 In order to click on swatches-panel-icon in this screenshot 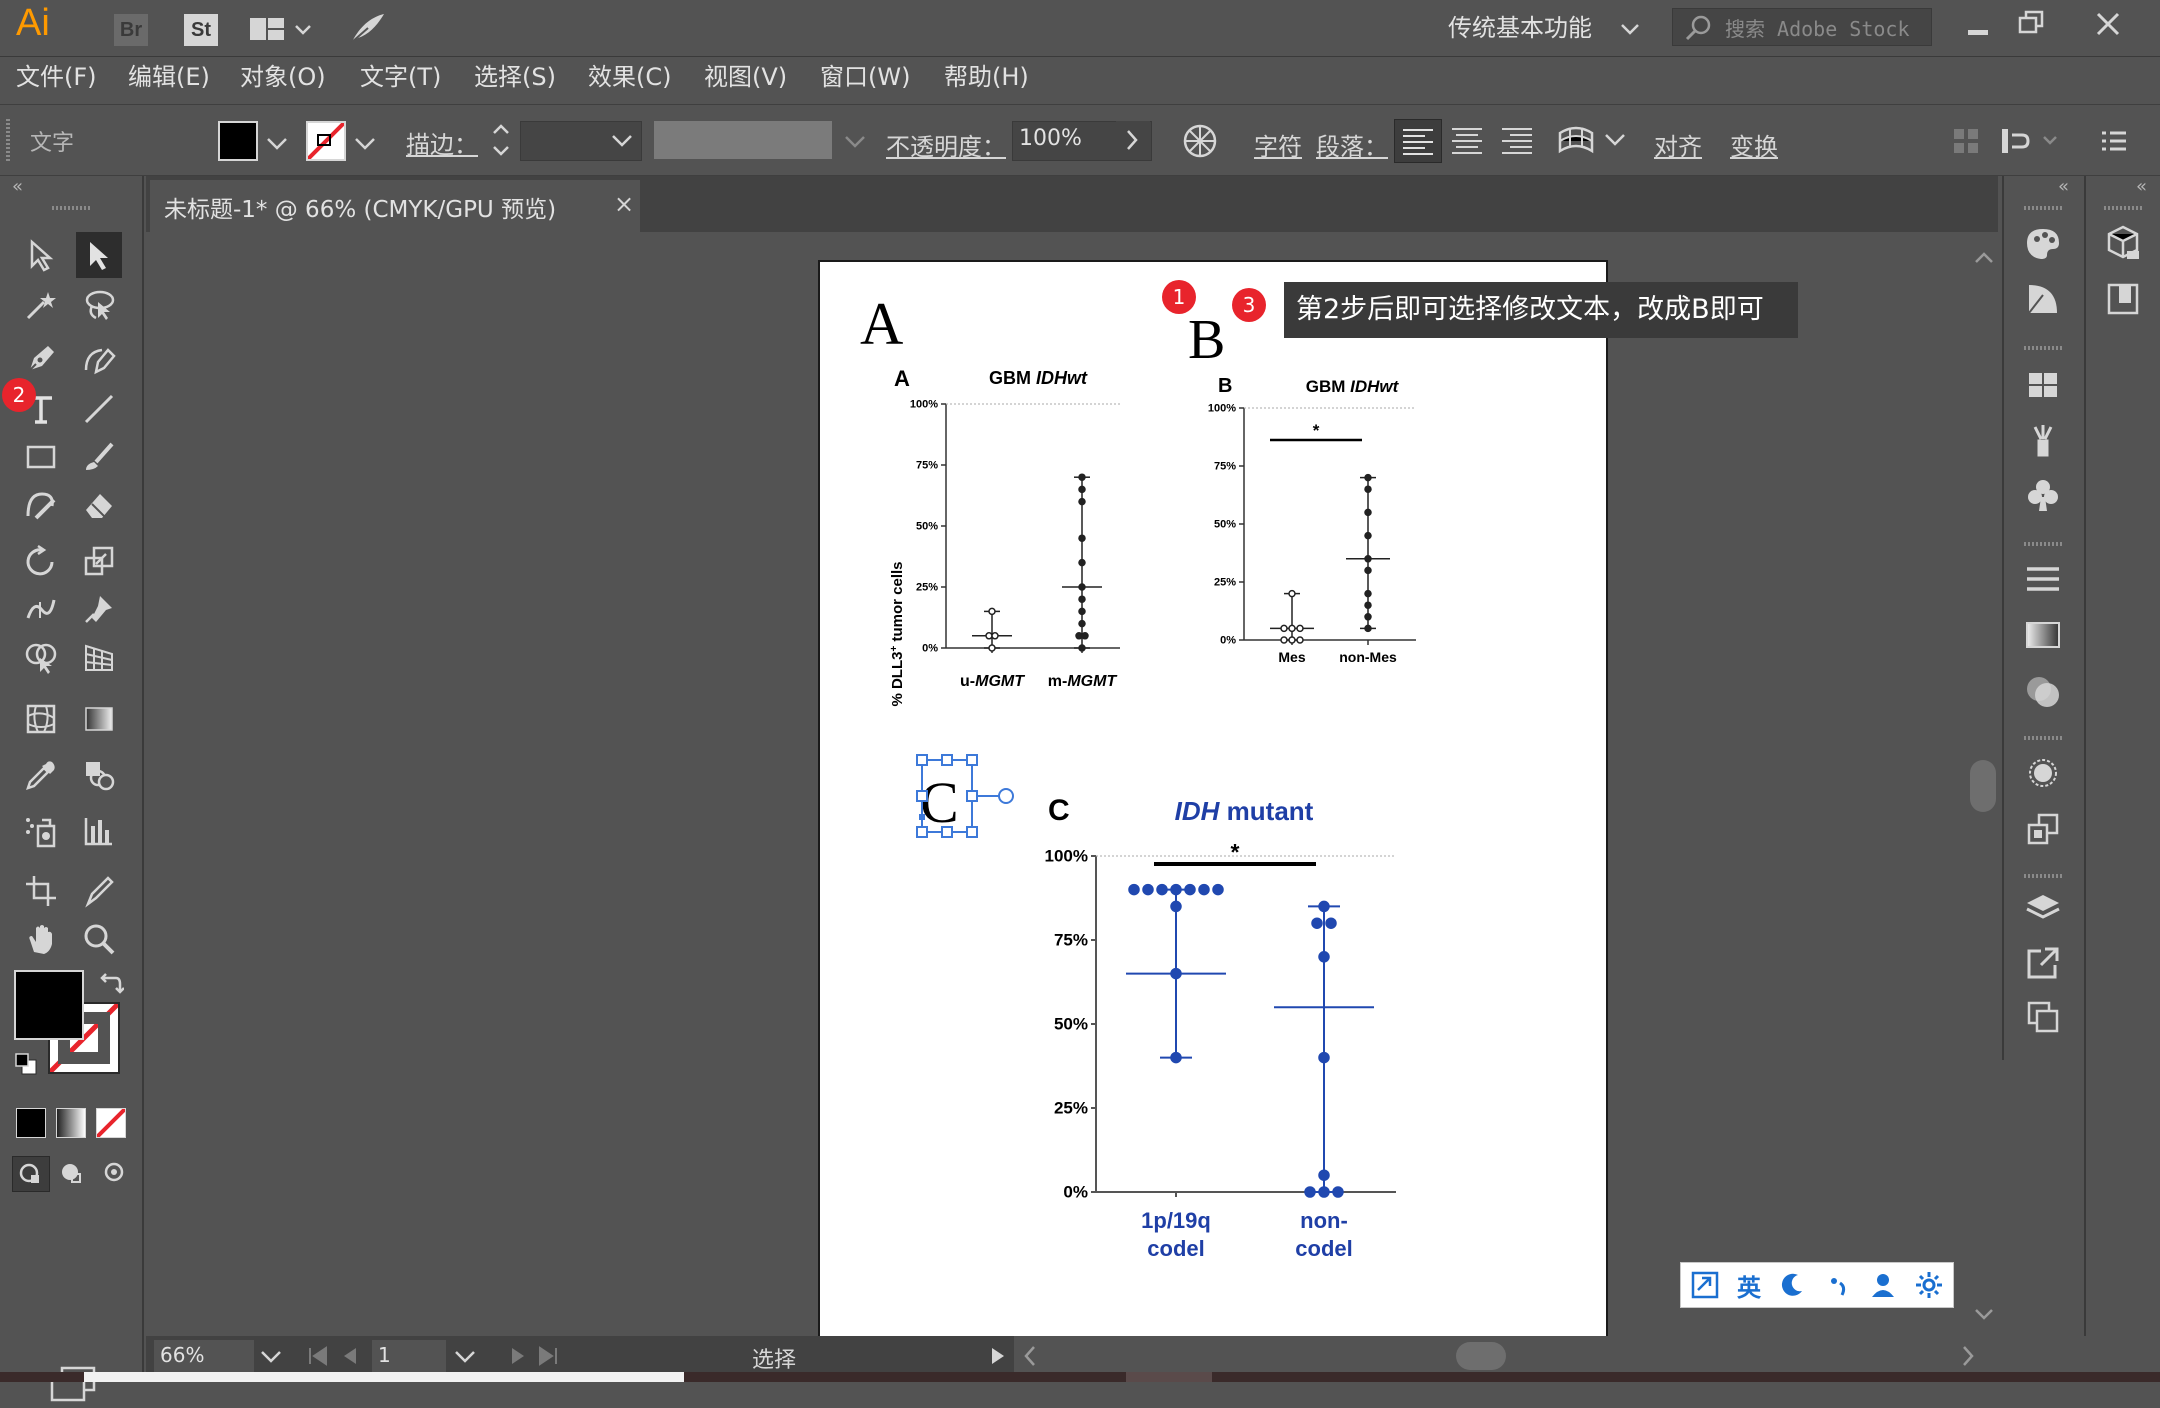, I will do `click(2043, 385)`.